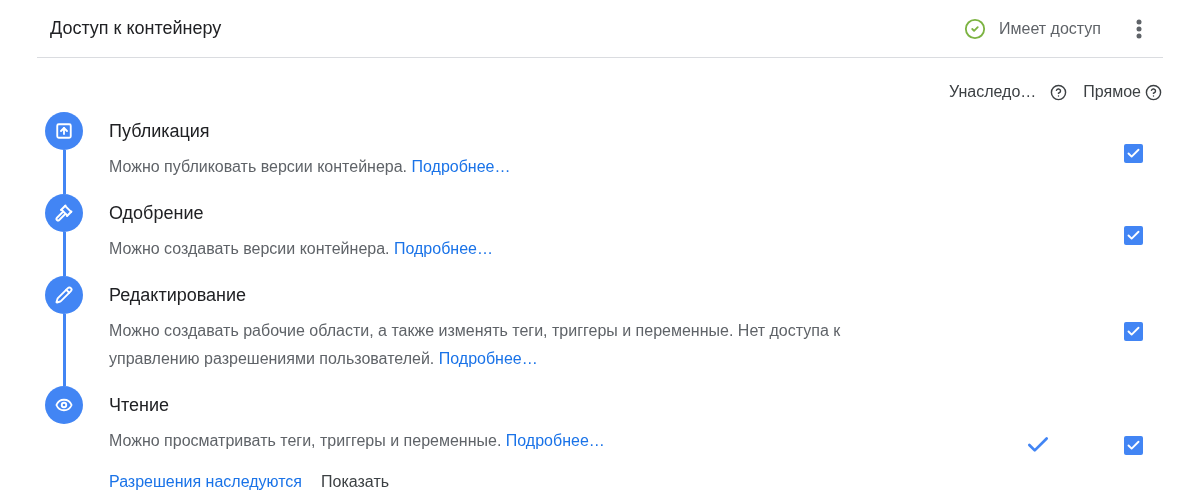  I want to click on column-header: Прямое, so click(1112, 92).